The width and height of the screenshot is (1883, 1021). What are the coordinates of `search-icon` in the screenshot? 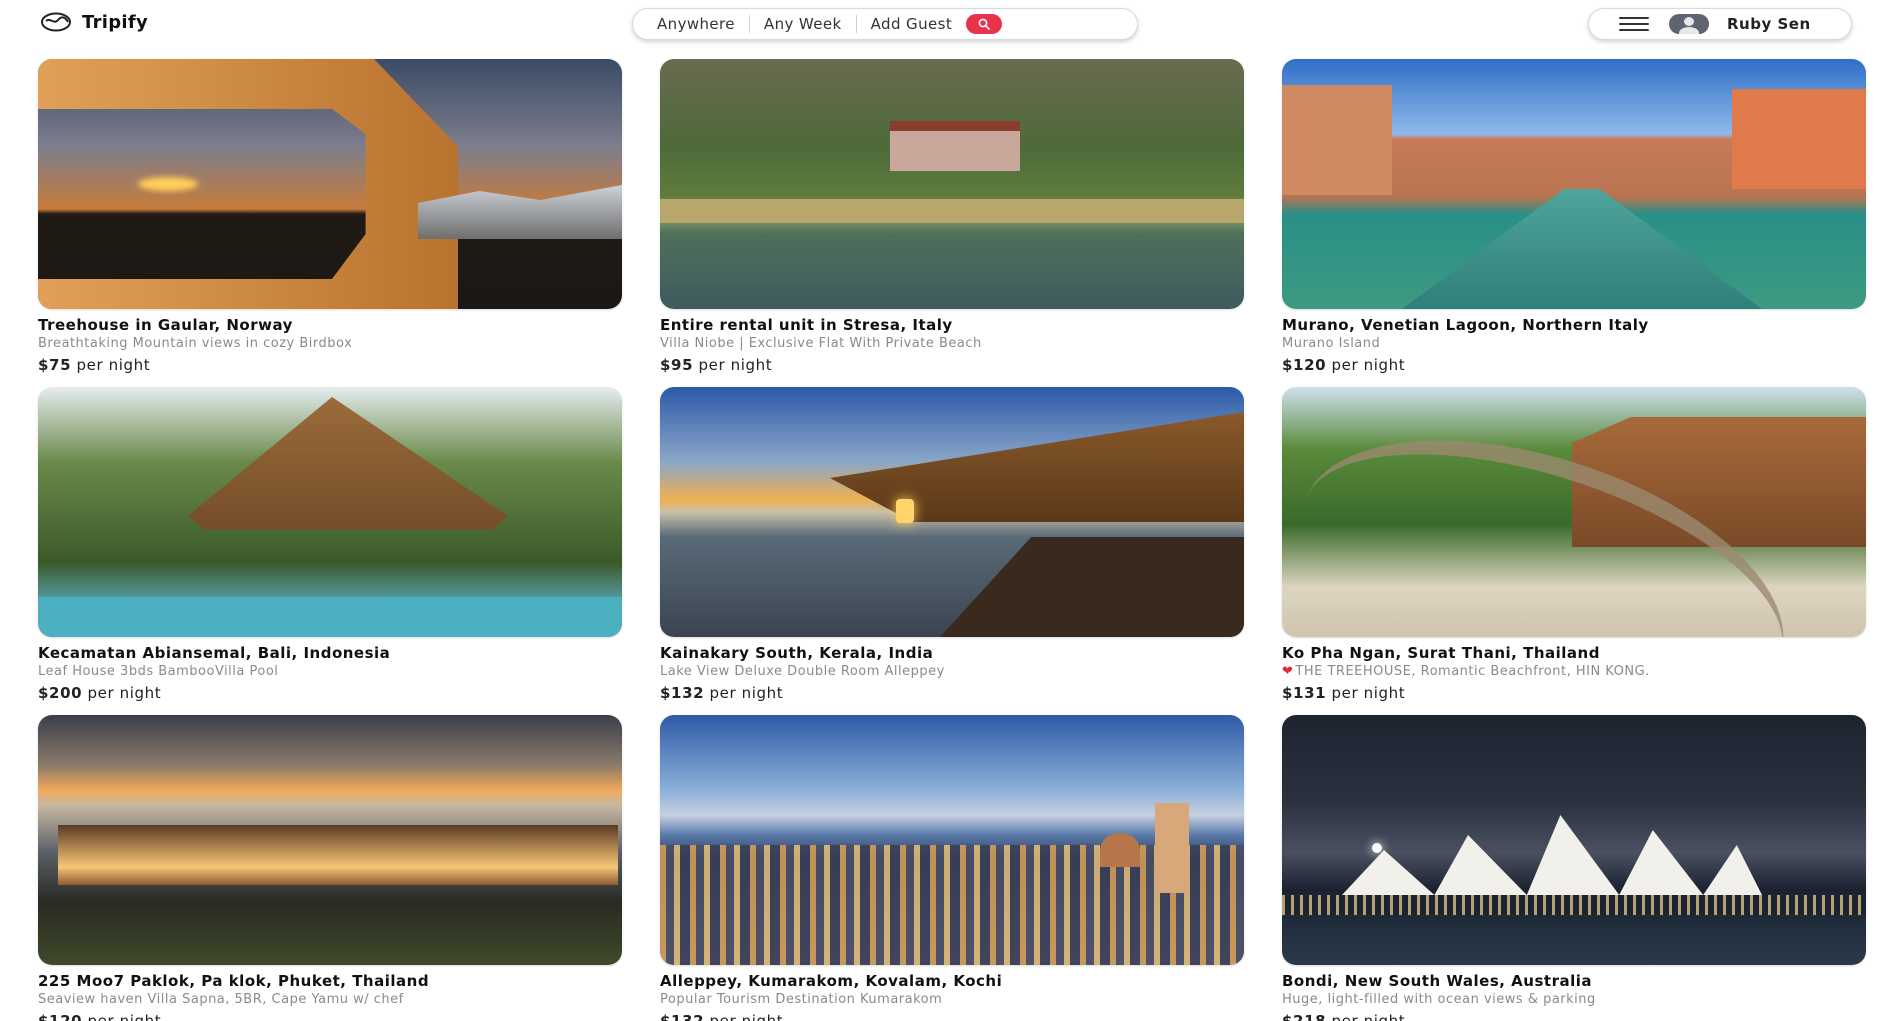 It's located at (984, 24).